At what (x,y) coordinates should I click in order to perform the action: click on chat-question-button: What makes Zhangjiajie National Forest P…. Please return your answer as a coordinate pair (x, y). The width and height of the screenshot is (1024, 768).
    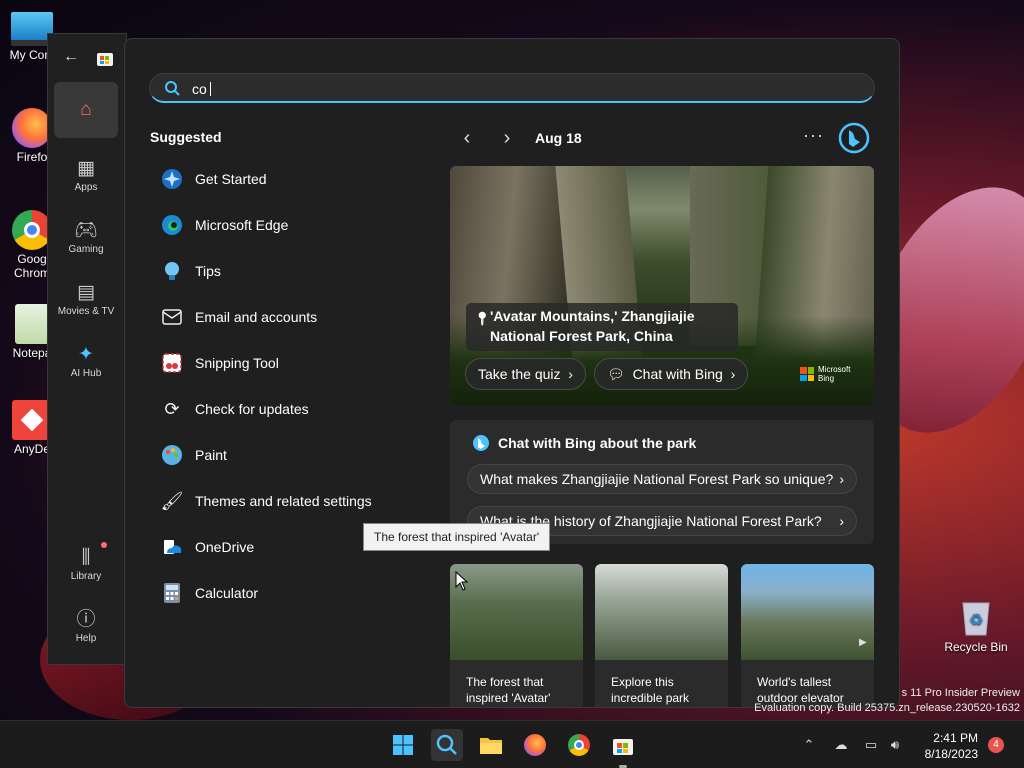
    Looking at the image, I should click on (662, 479).